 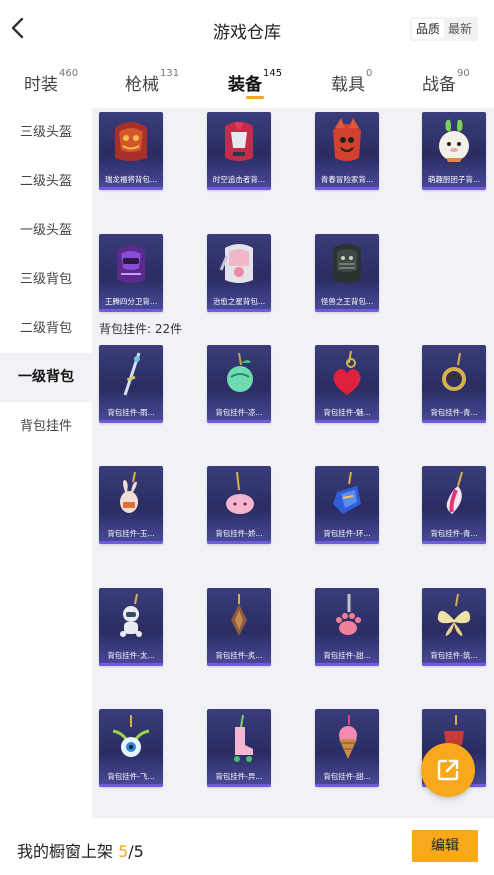 What do you see at coordinates (123, 851) in the screenshot?
I see `showcase-current: 5` at bounding box center [123, 851].